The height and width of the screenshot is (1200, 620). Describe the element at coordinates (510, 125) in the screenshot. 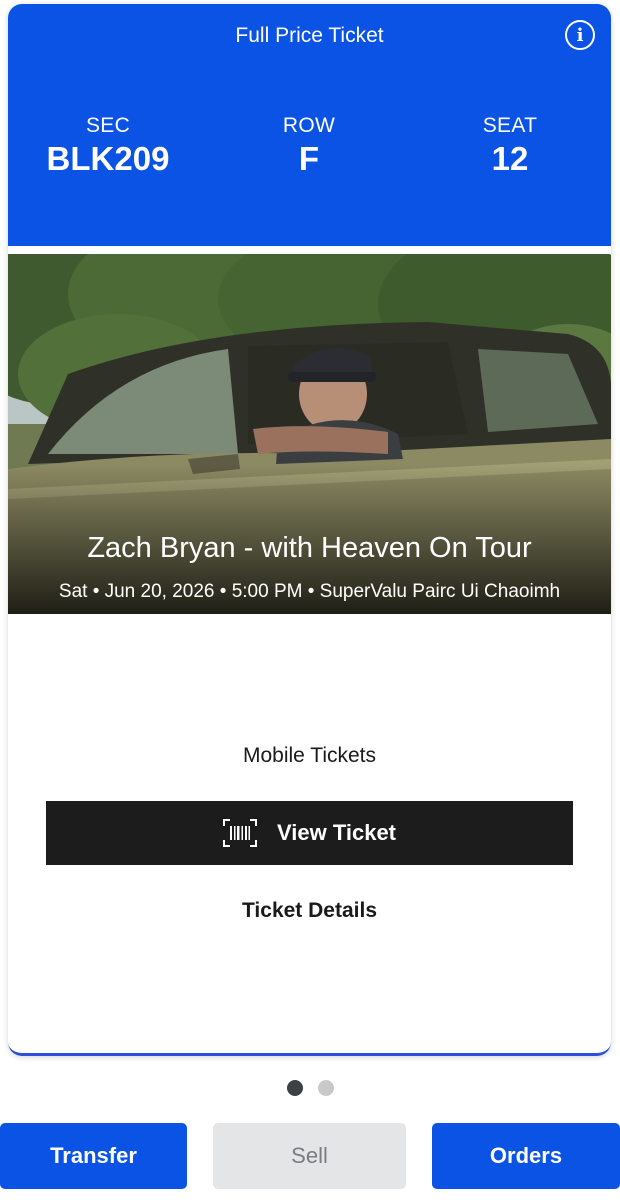

I see `seat-label: SEAT` at that location.